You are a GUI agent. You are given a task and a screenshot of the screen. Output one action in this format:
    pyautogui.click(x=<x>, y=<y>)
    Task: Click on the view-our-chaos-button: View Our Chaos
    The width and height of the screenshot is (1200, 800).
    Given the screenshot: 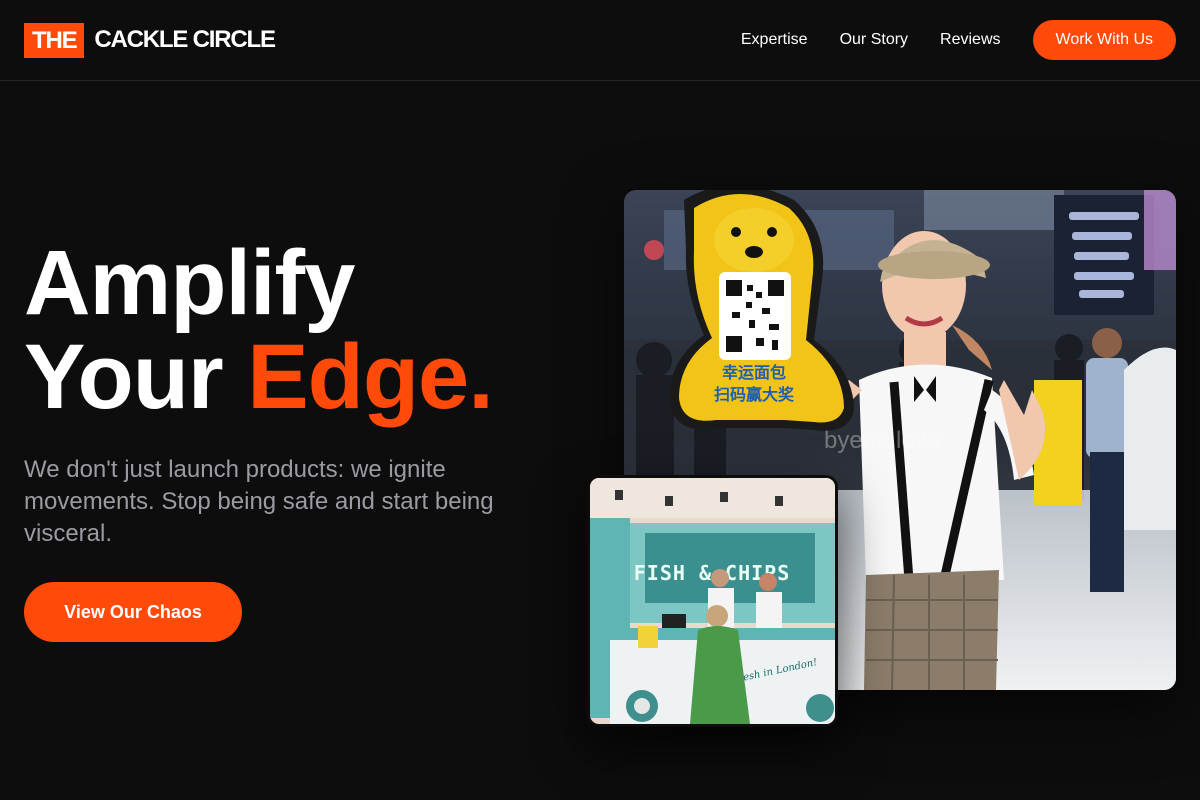 What is the action you would take?
    pyautogui.click(x=133, y=612)
    